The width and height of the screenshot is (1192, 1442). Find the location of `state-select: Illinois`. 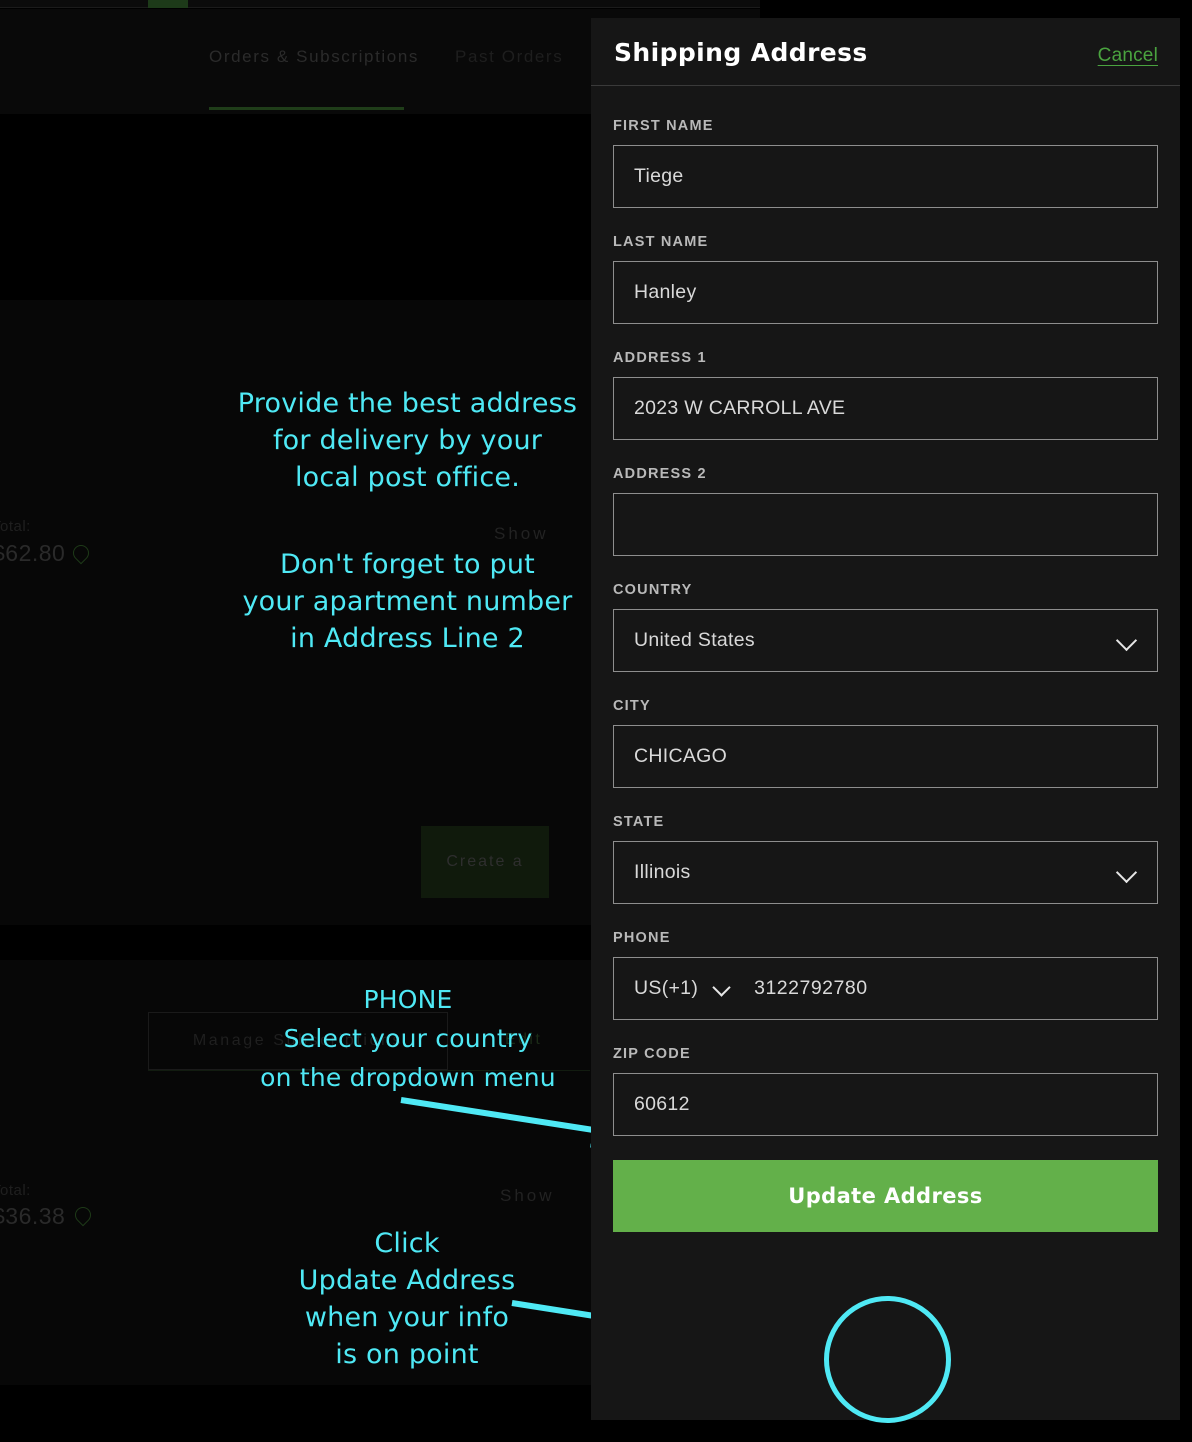

state-select: Illinois is located at coordinates (885, 872).